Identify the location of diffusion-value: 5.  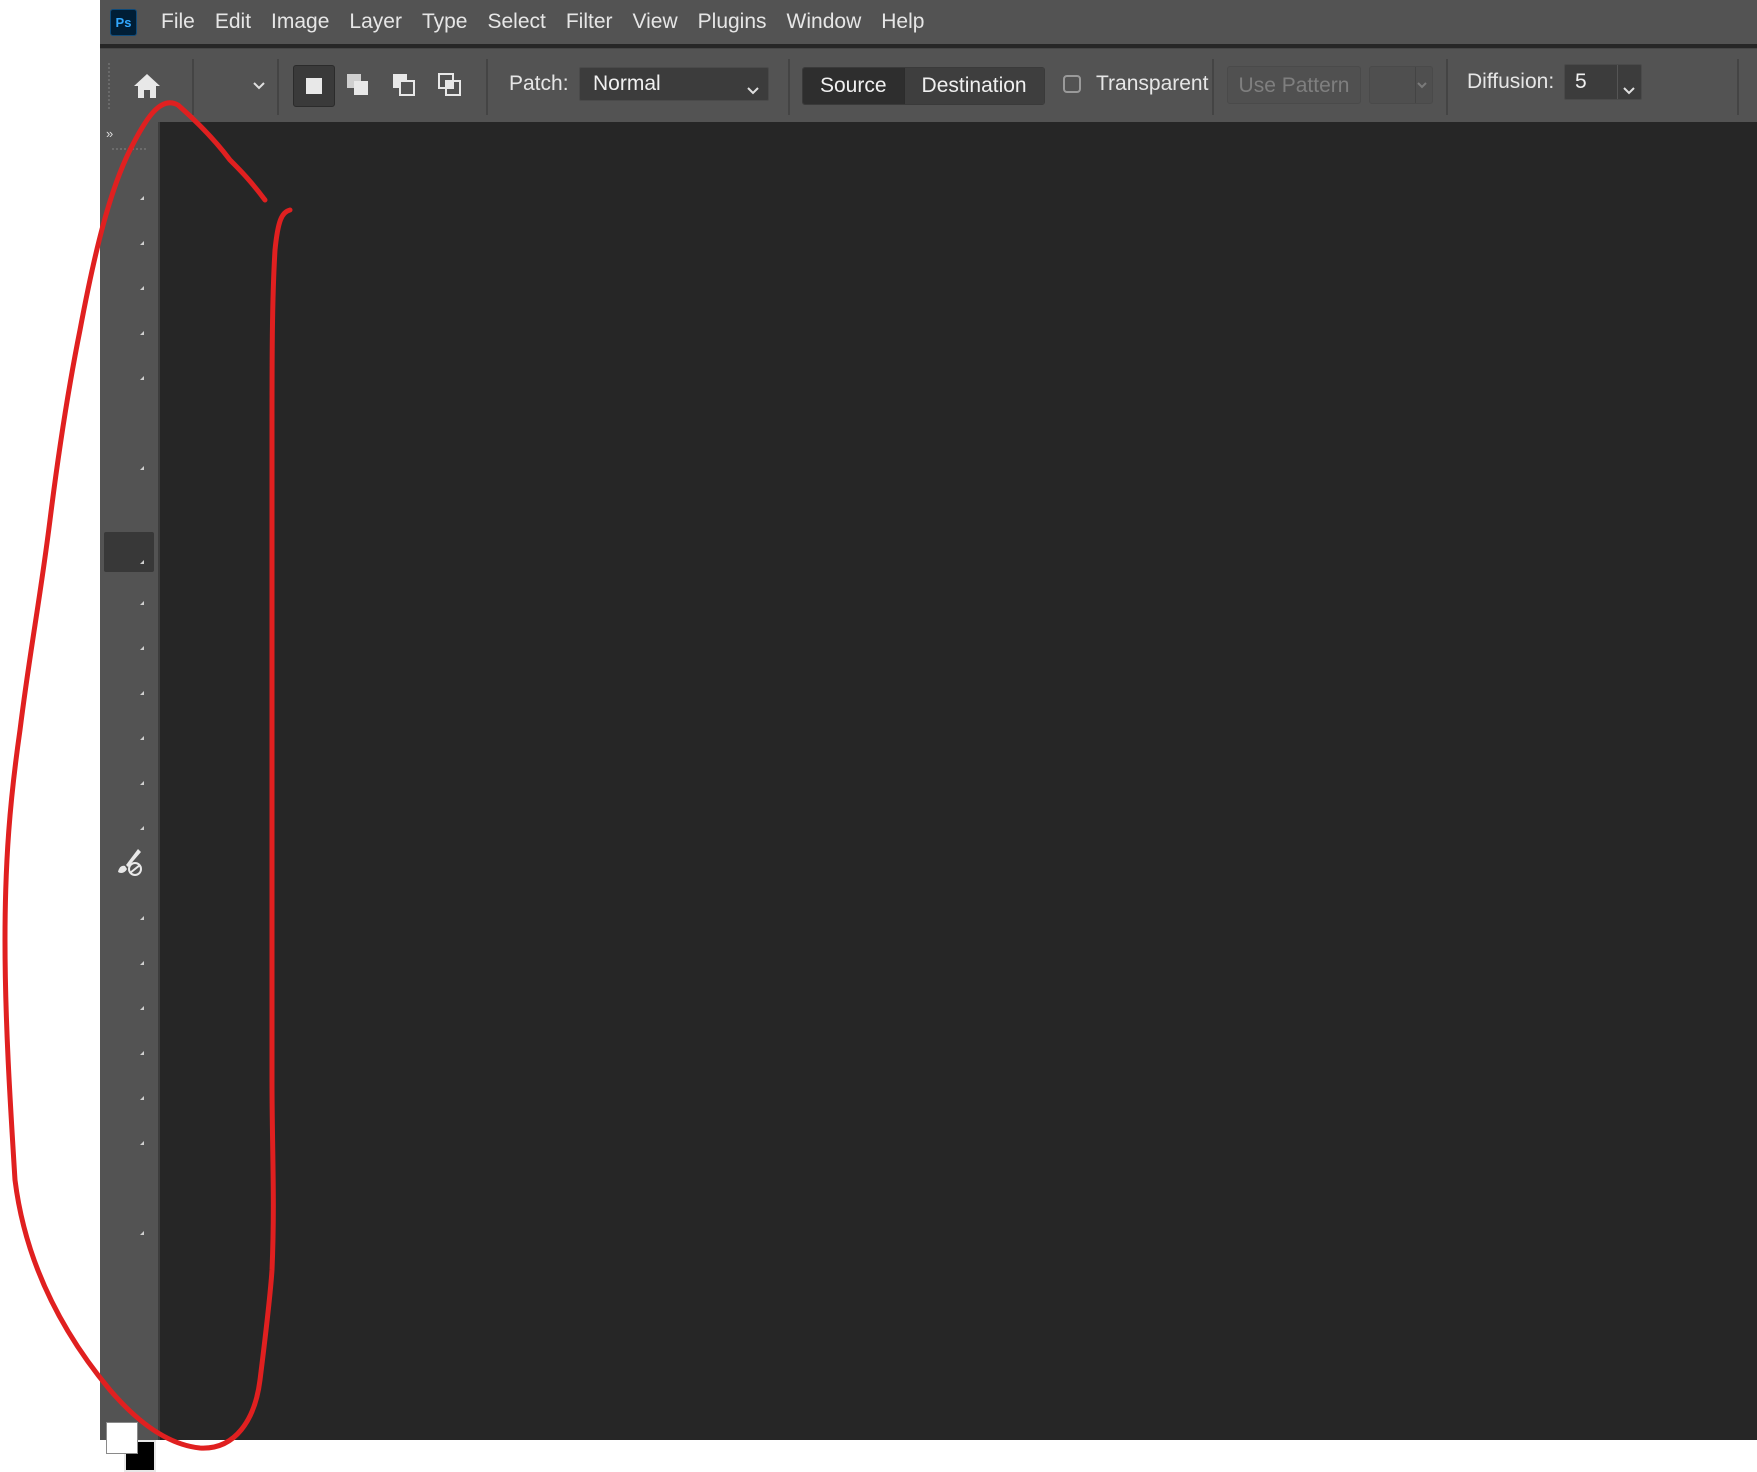
(1581, 81).